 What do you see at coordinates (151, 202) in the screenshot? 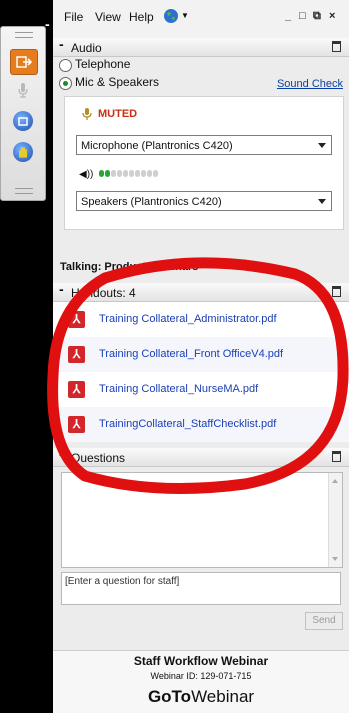
I see `speakers-value: Speakers (Plantronics C420)` at bounding box center [151, 202].